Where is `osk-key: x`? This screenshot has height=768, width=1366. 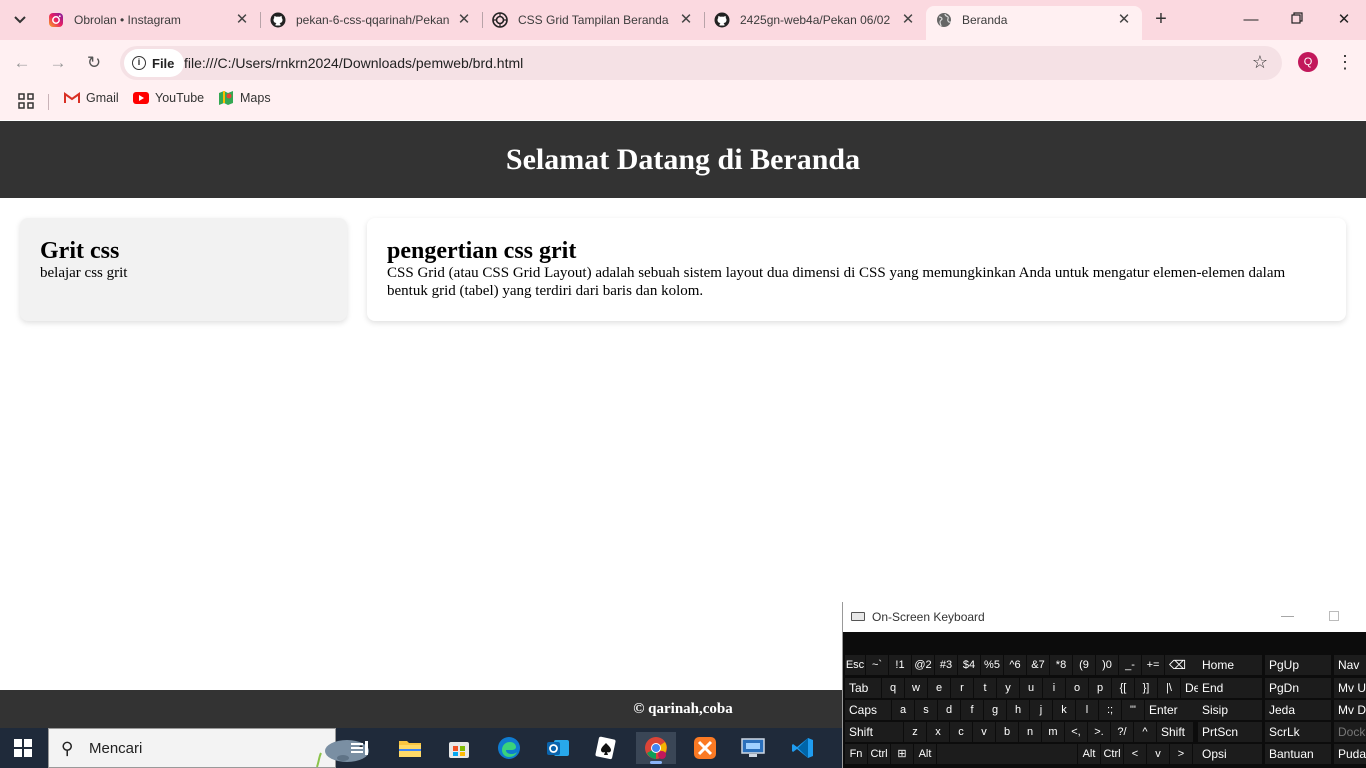 osk-key: x is located at coordinates (938, 732).